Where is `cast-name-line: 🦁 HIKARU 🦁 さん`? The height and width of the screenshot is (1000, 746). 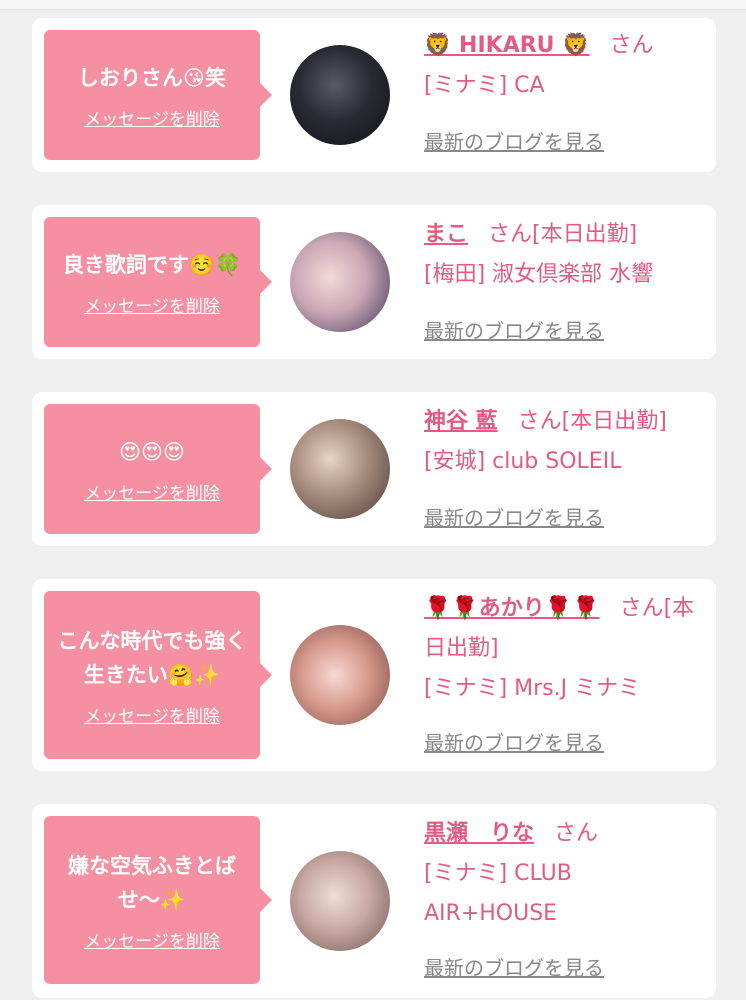
cast-name-line: 🦁 HIKARU 🦁 さん is located at coordinates (564, 46).